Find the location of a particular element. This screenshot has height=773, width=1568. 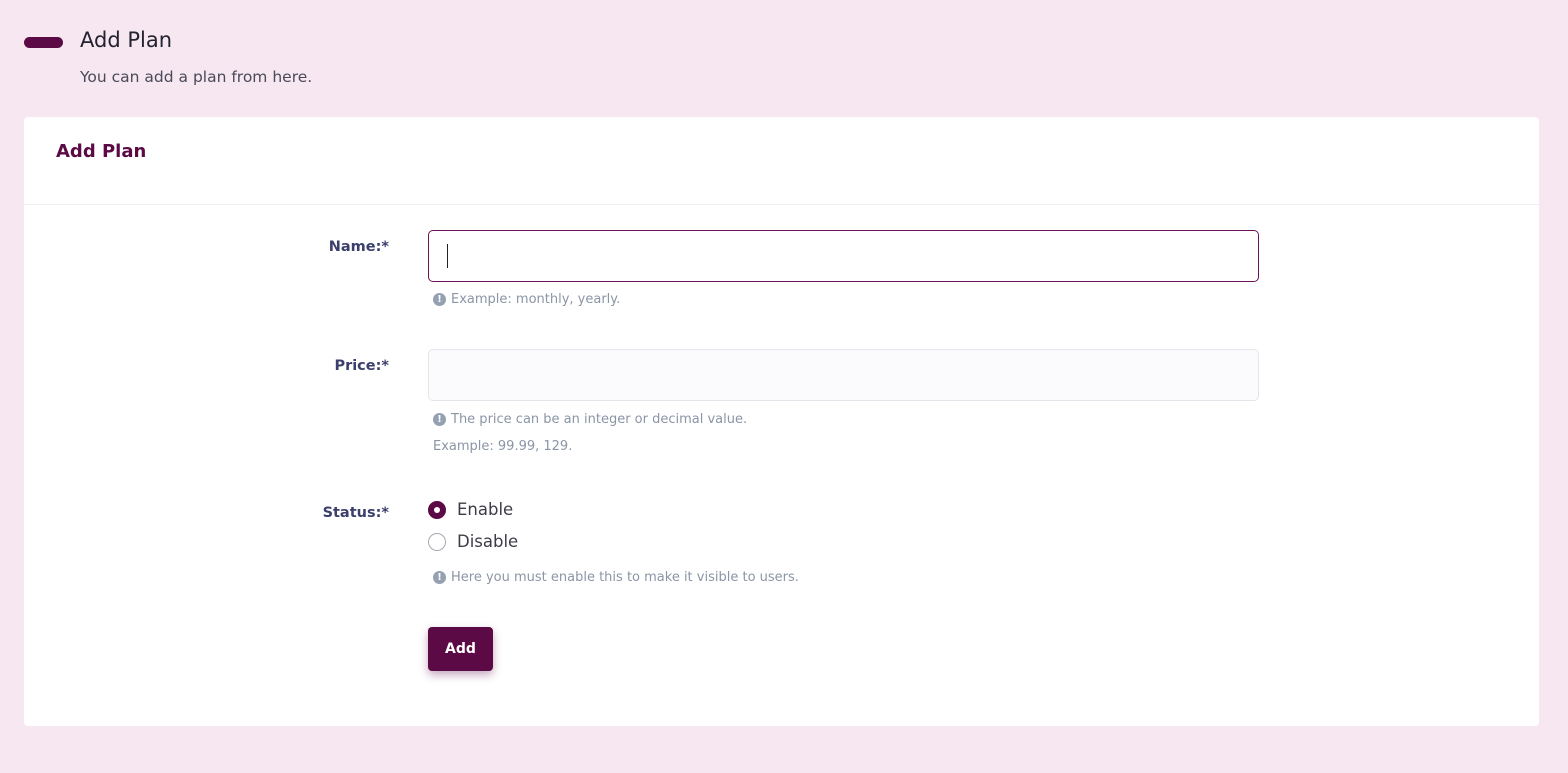

price-example-hint: Example: 99.99, 129. is located at coordinates (502, 446).